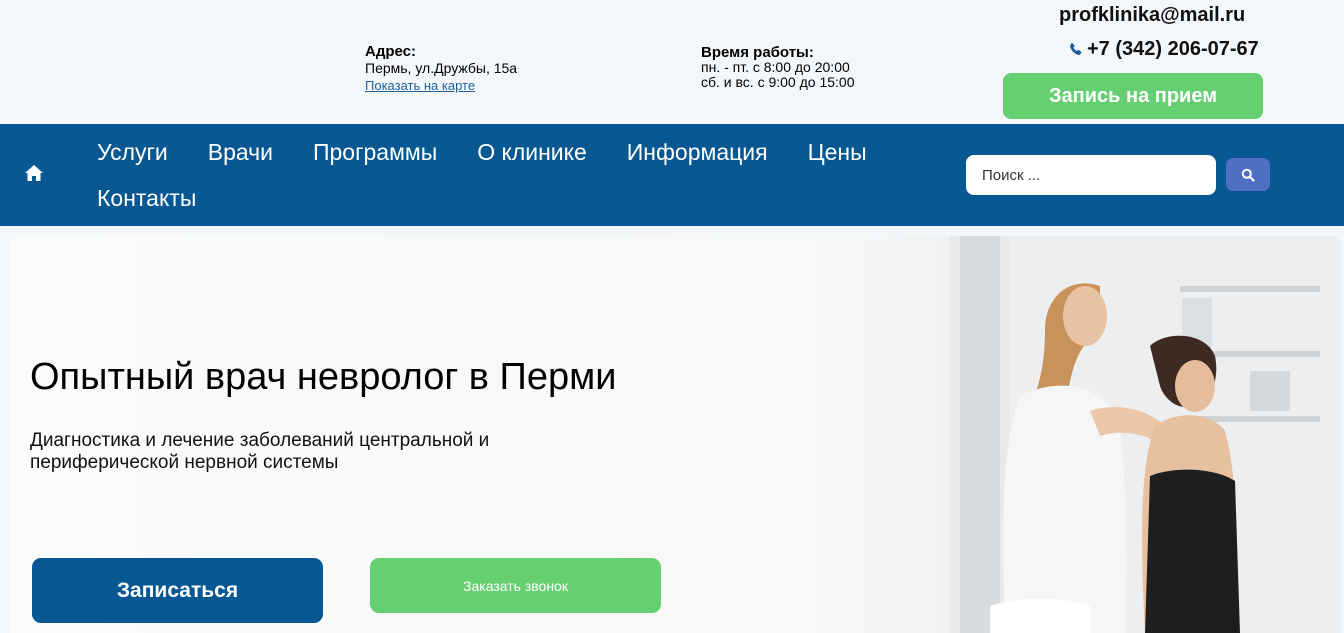  Describe the element at coordinates (375, 152) in the screenshot. I see `nav-item-programs: Программы` at that location.